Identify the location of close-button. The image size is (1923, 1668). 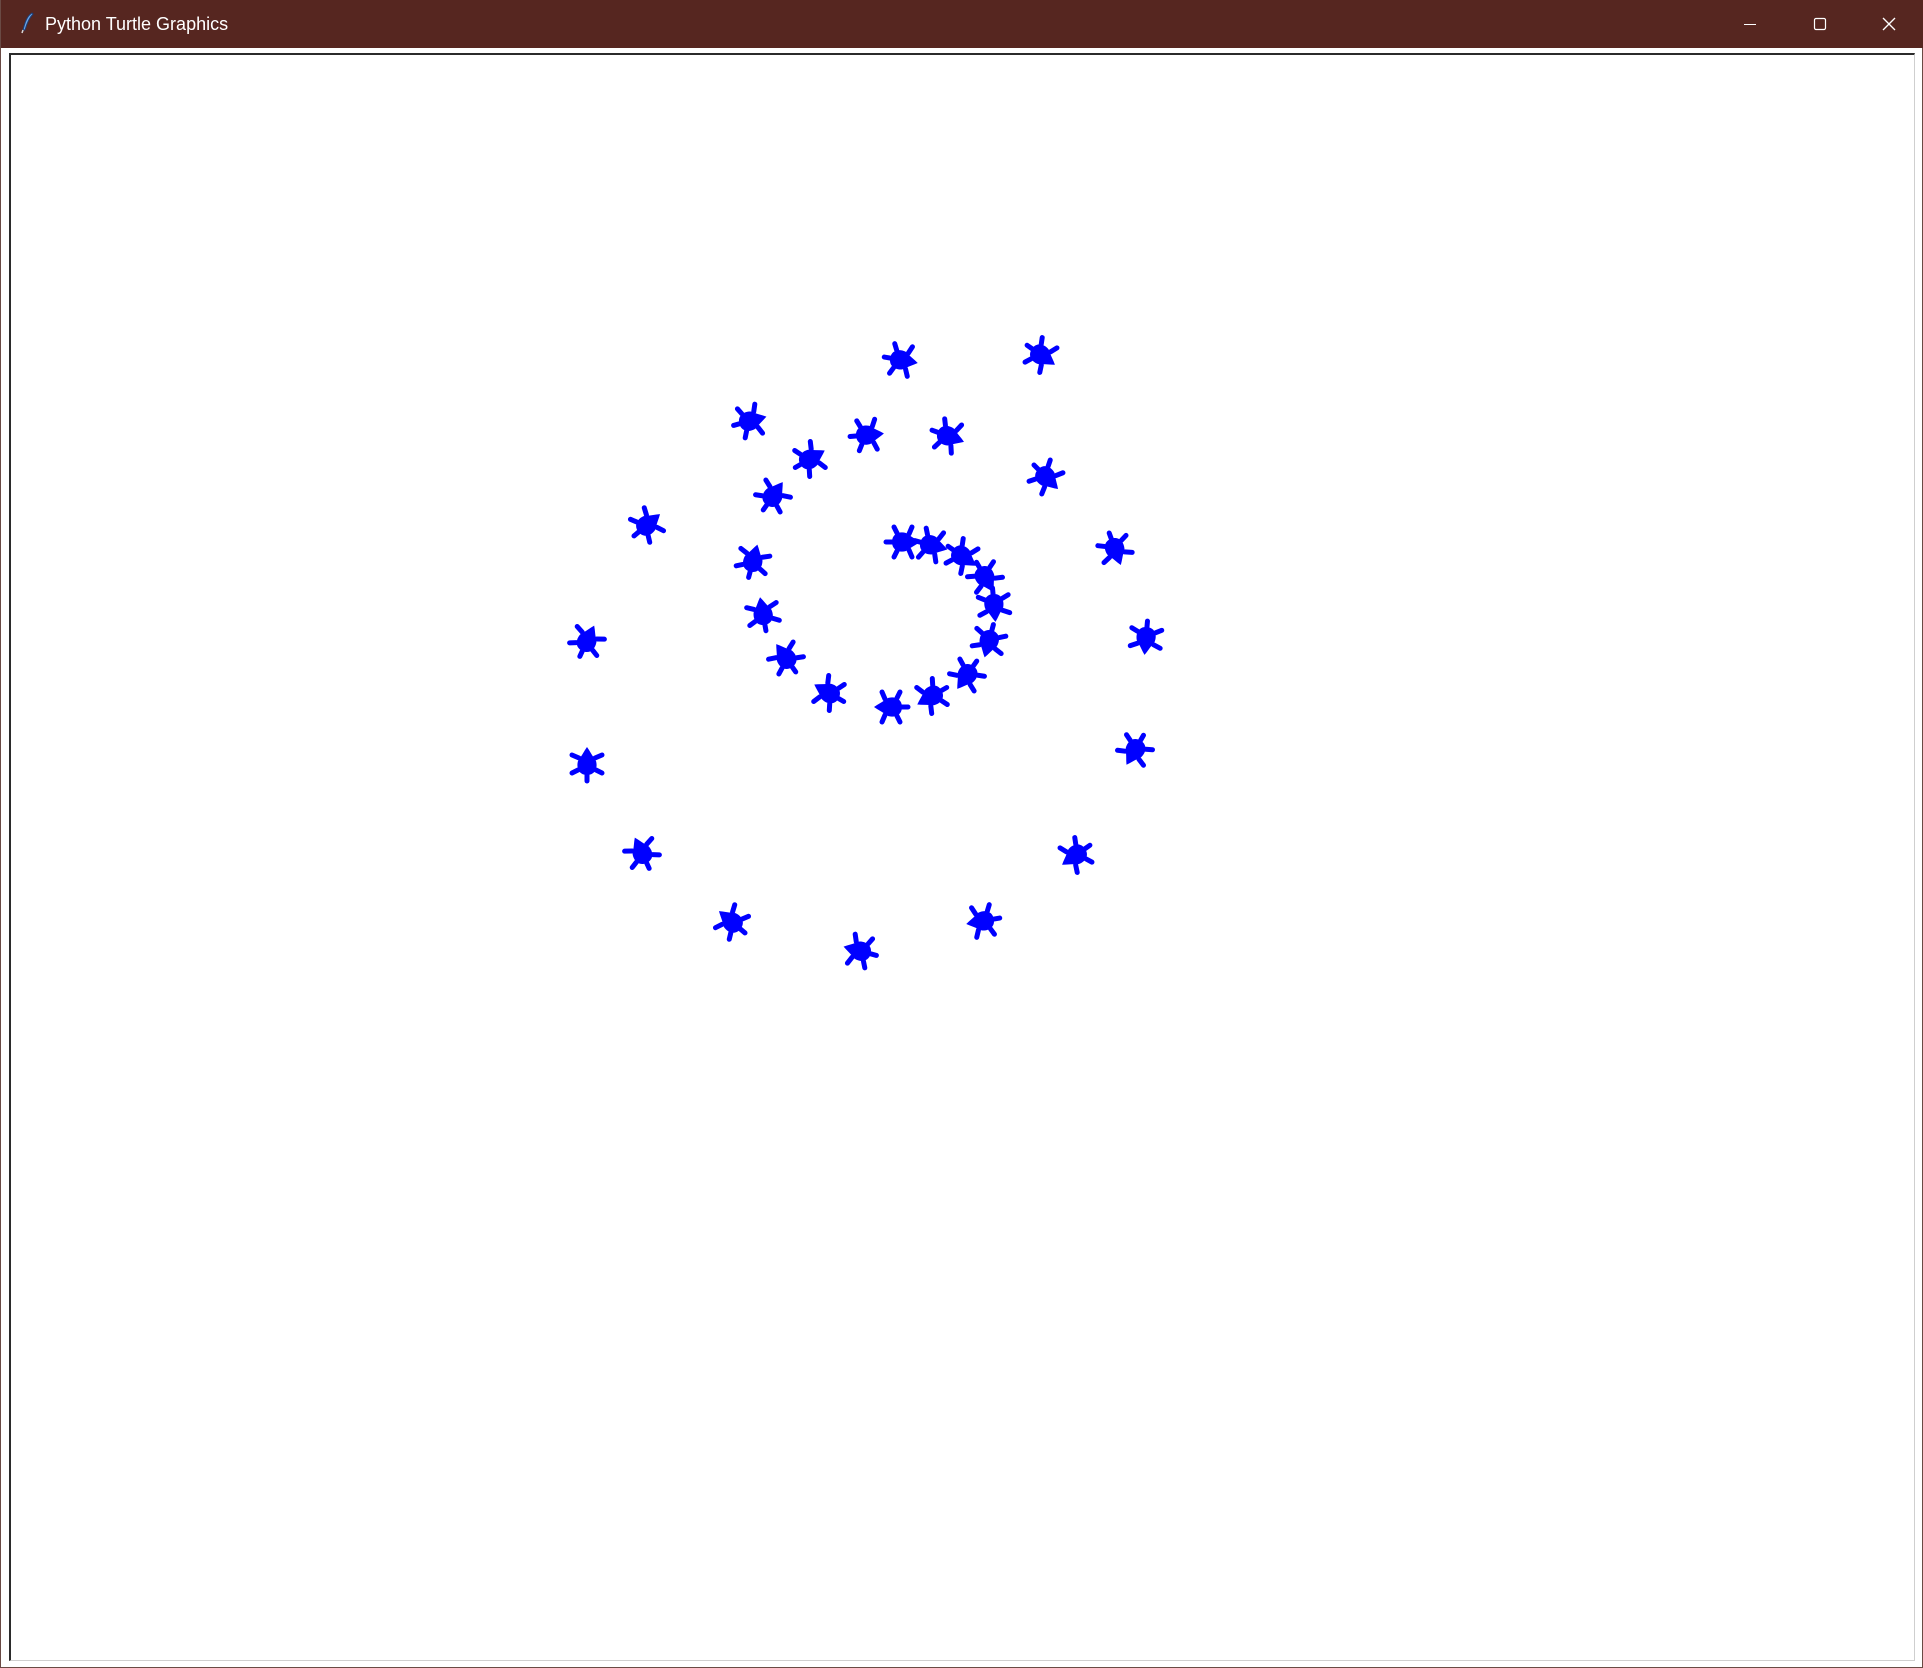
(1888, 24).